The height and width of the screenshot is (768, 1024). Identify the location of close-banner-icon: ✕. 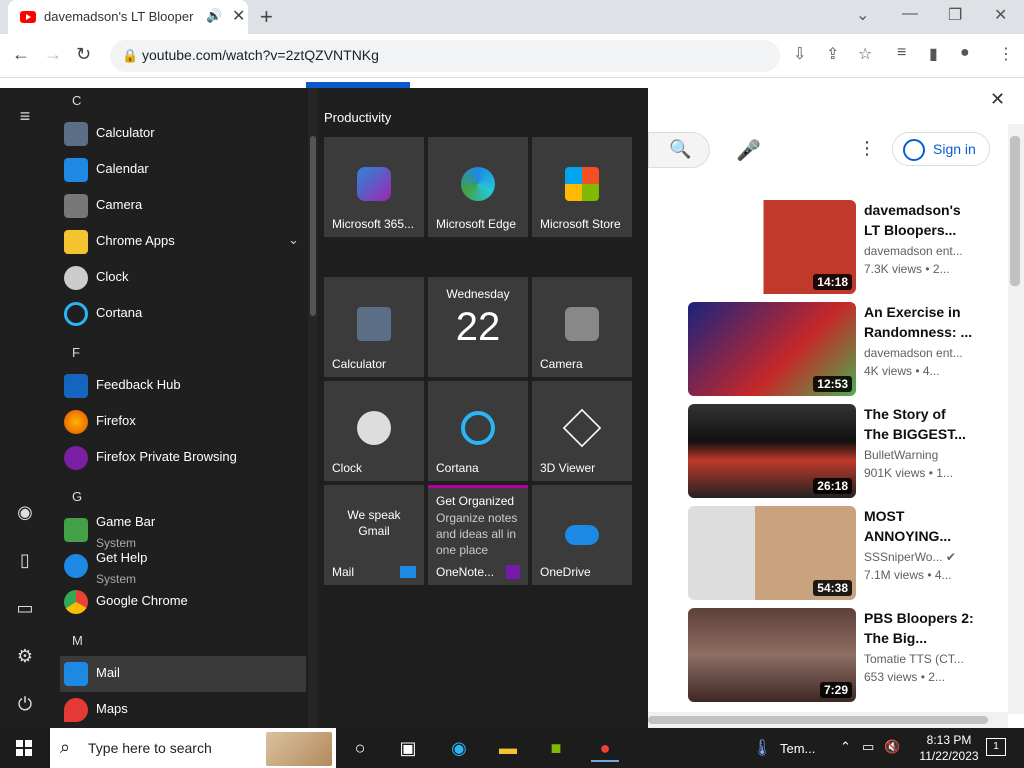
(997, 99).